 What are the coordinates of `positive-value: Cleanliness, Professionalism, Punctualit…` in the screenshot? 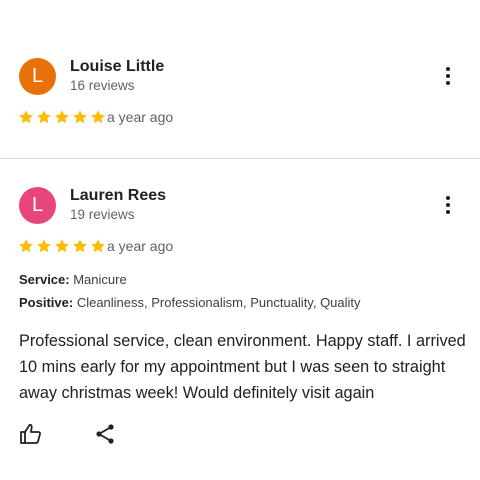 It's located at (218, 302).